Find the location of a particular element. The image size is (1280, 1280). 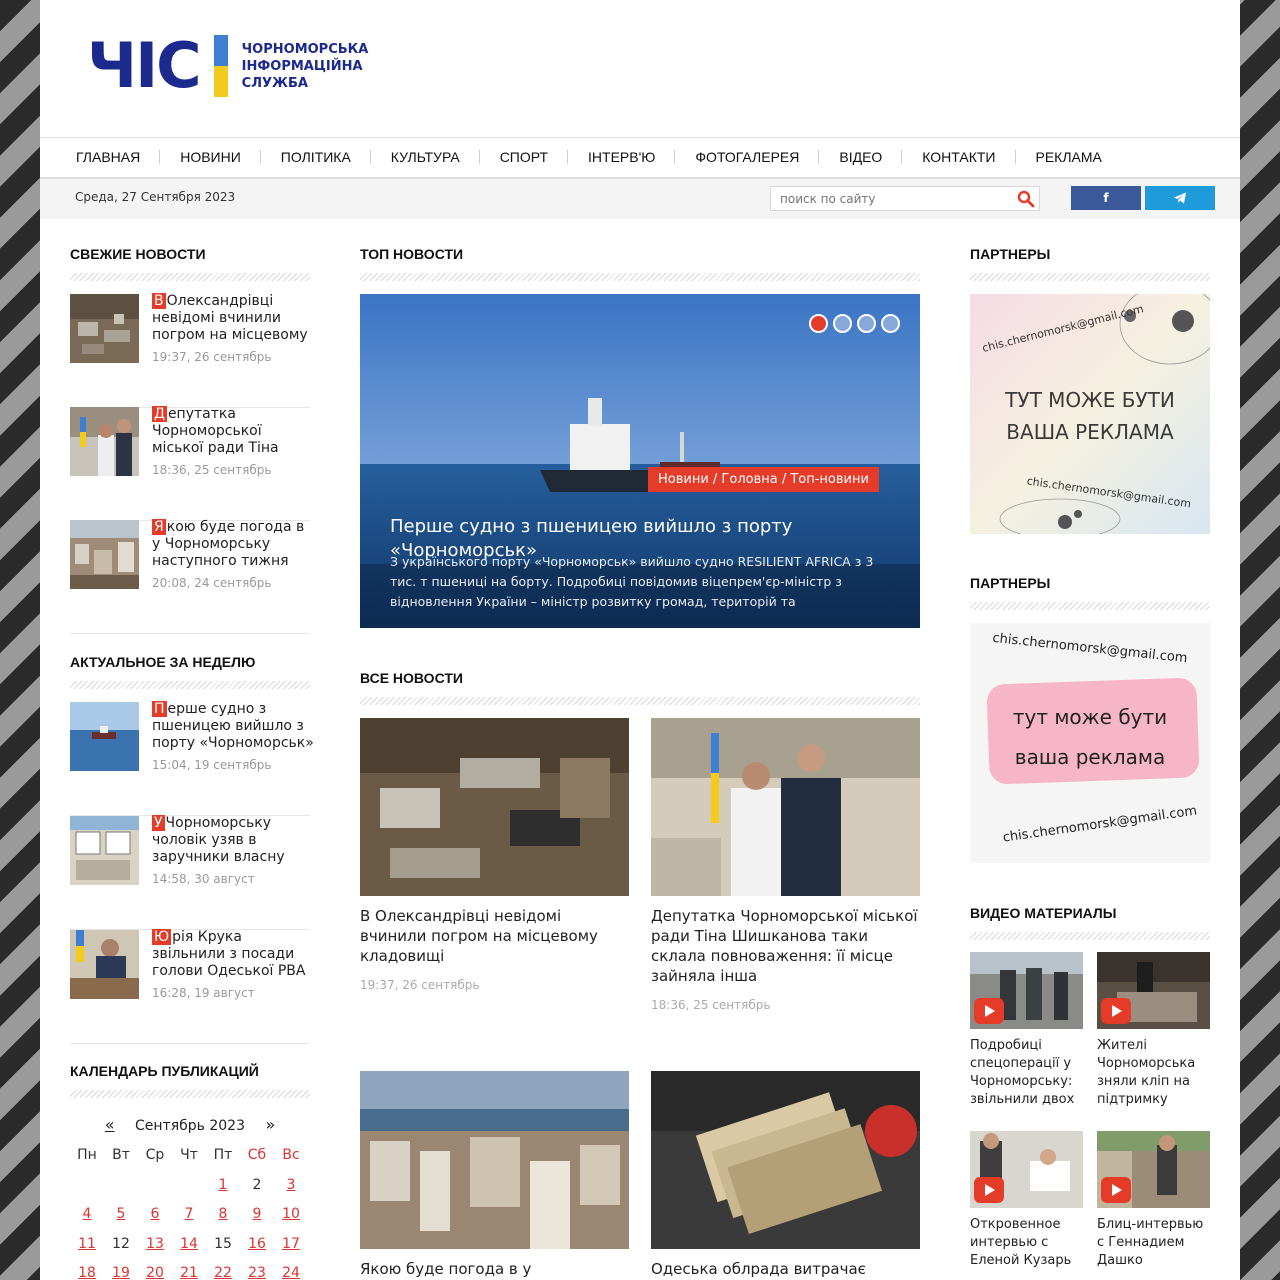

news-card: Одеська облрада витрачає близько is located at coordinates (786, 1175).